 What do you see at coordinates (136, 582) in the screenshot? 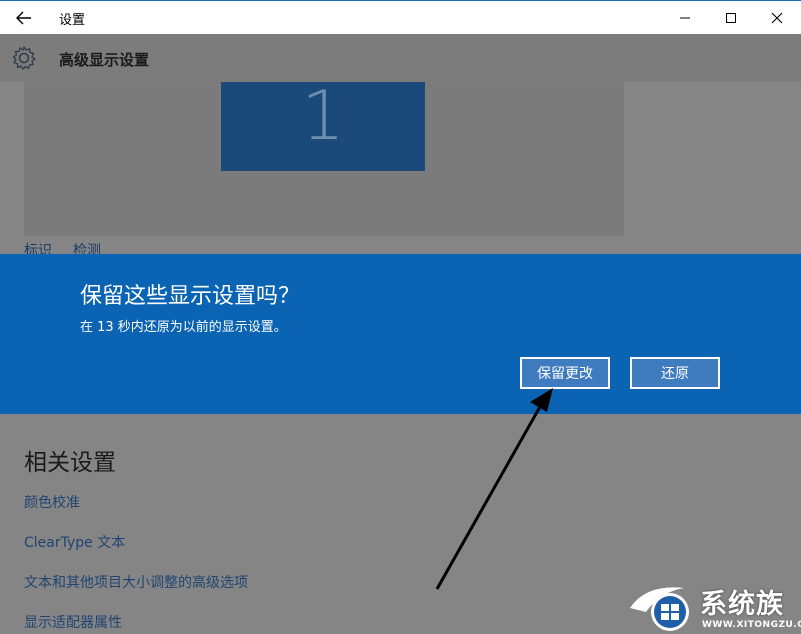
I see `advanced-sizing-link: 文本和其他项目大小调整的高级选项` at bounding box center [136, 582].